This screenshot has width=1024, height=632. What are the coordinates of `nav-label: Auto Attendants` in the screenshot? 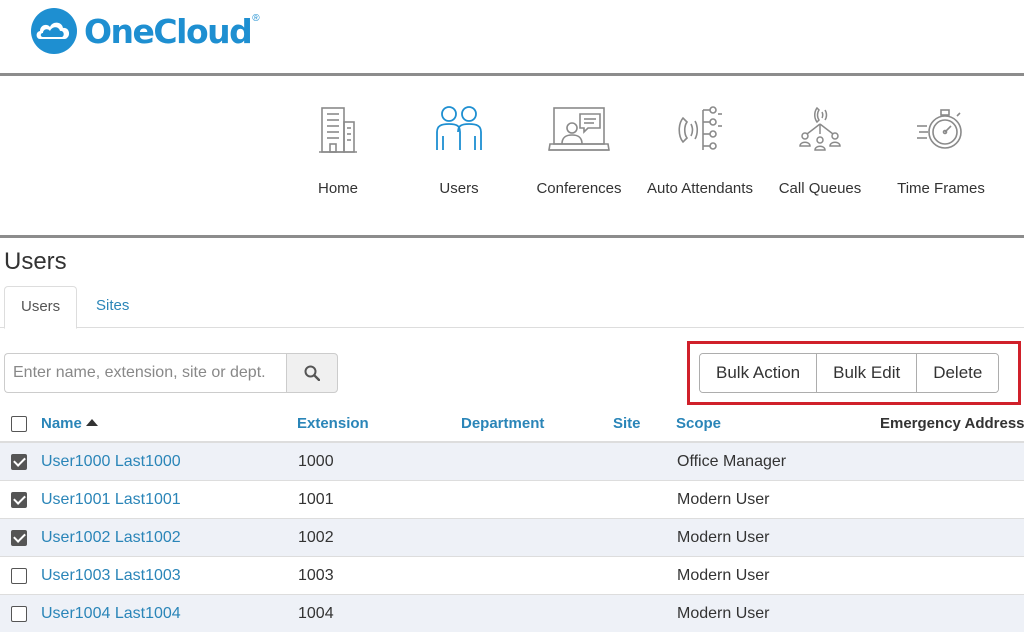 It's located at (700, 188).